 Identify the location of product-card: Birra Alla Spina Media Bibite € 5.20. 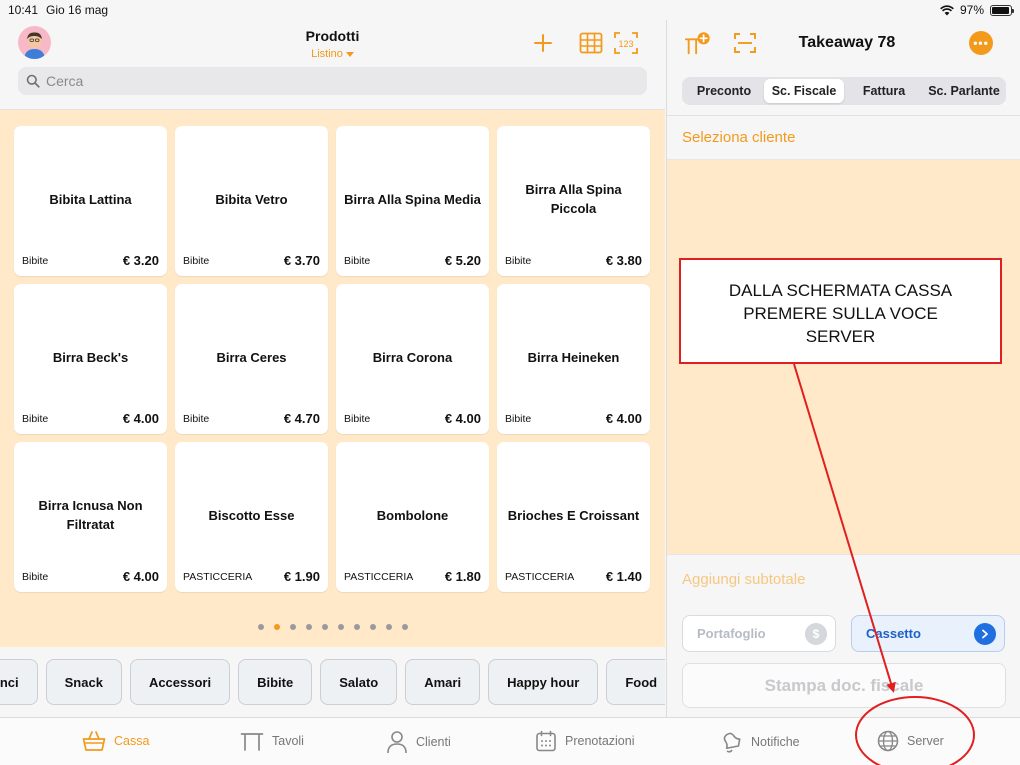
(412, 201).